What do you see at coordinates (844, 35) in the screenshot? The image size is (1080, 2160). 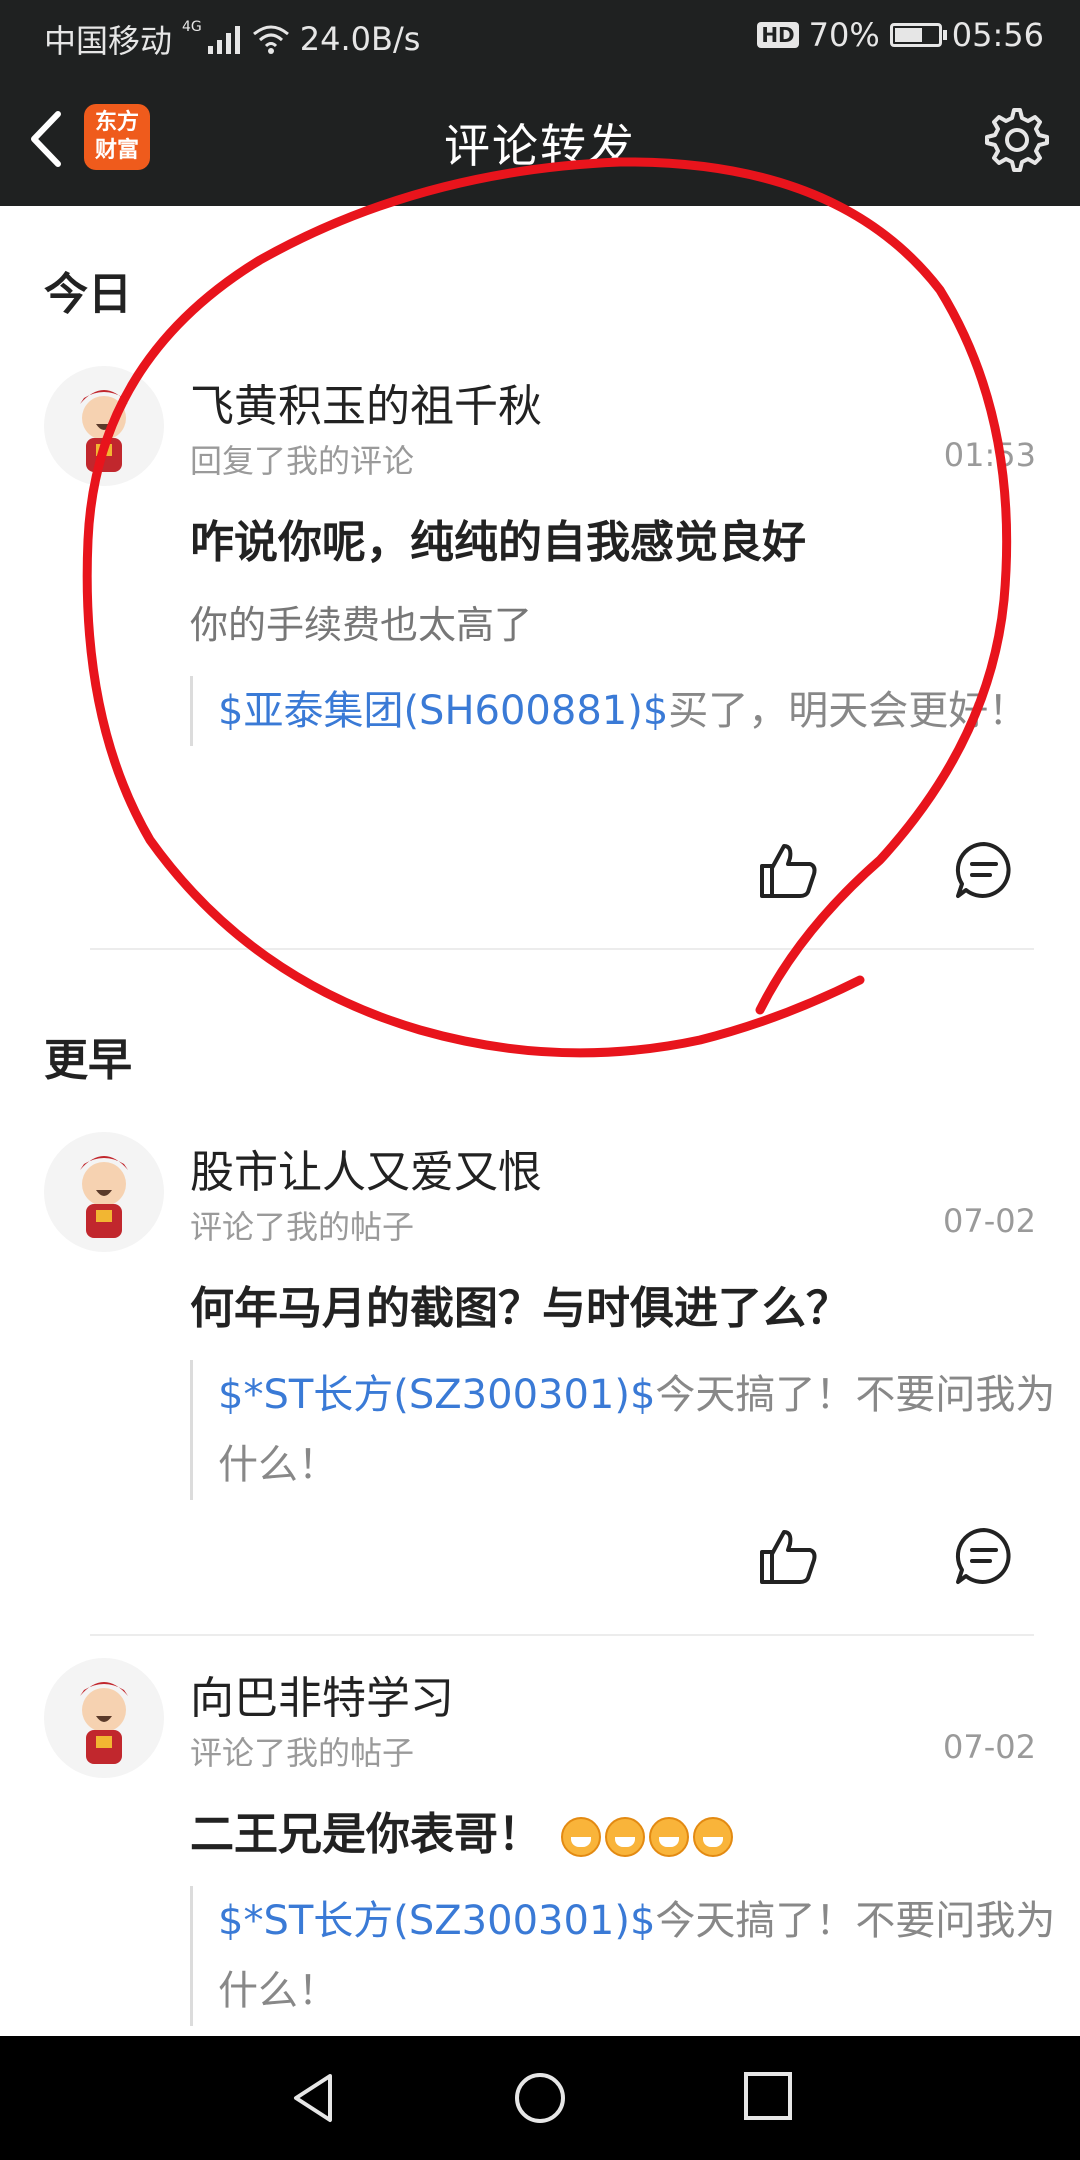 I see `battery-percent: 70%` at bounding box center [844, 35].